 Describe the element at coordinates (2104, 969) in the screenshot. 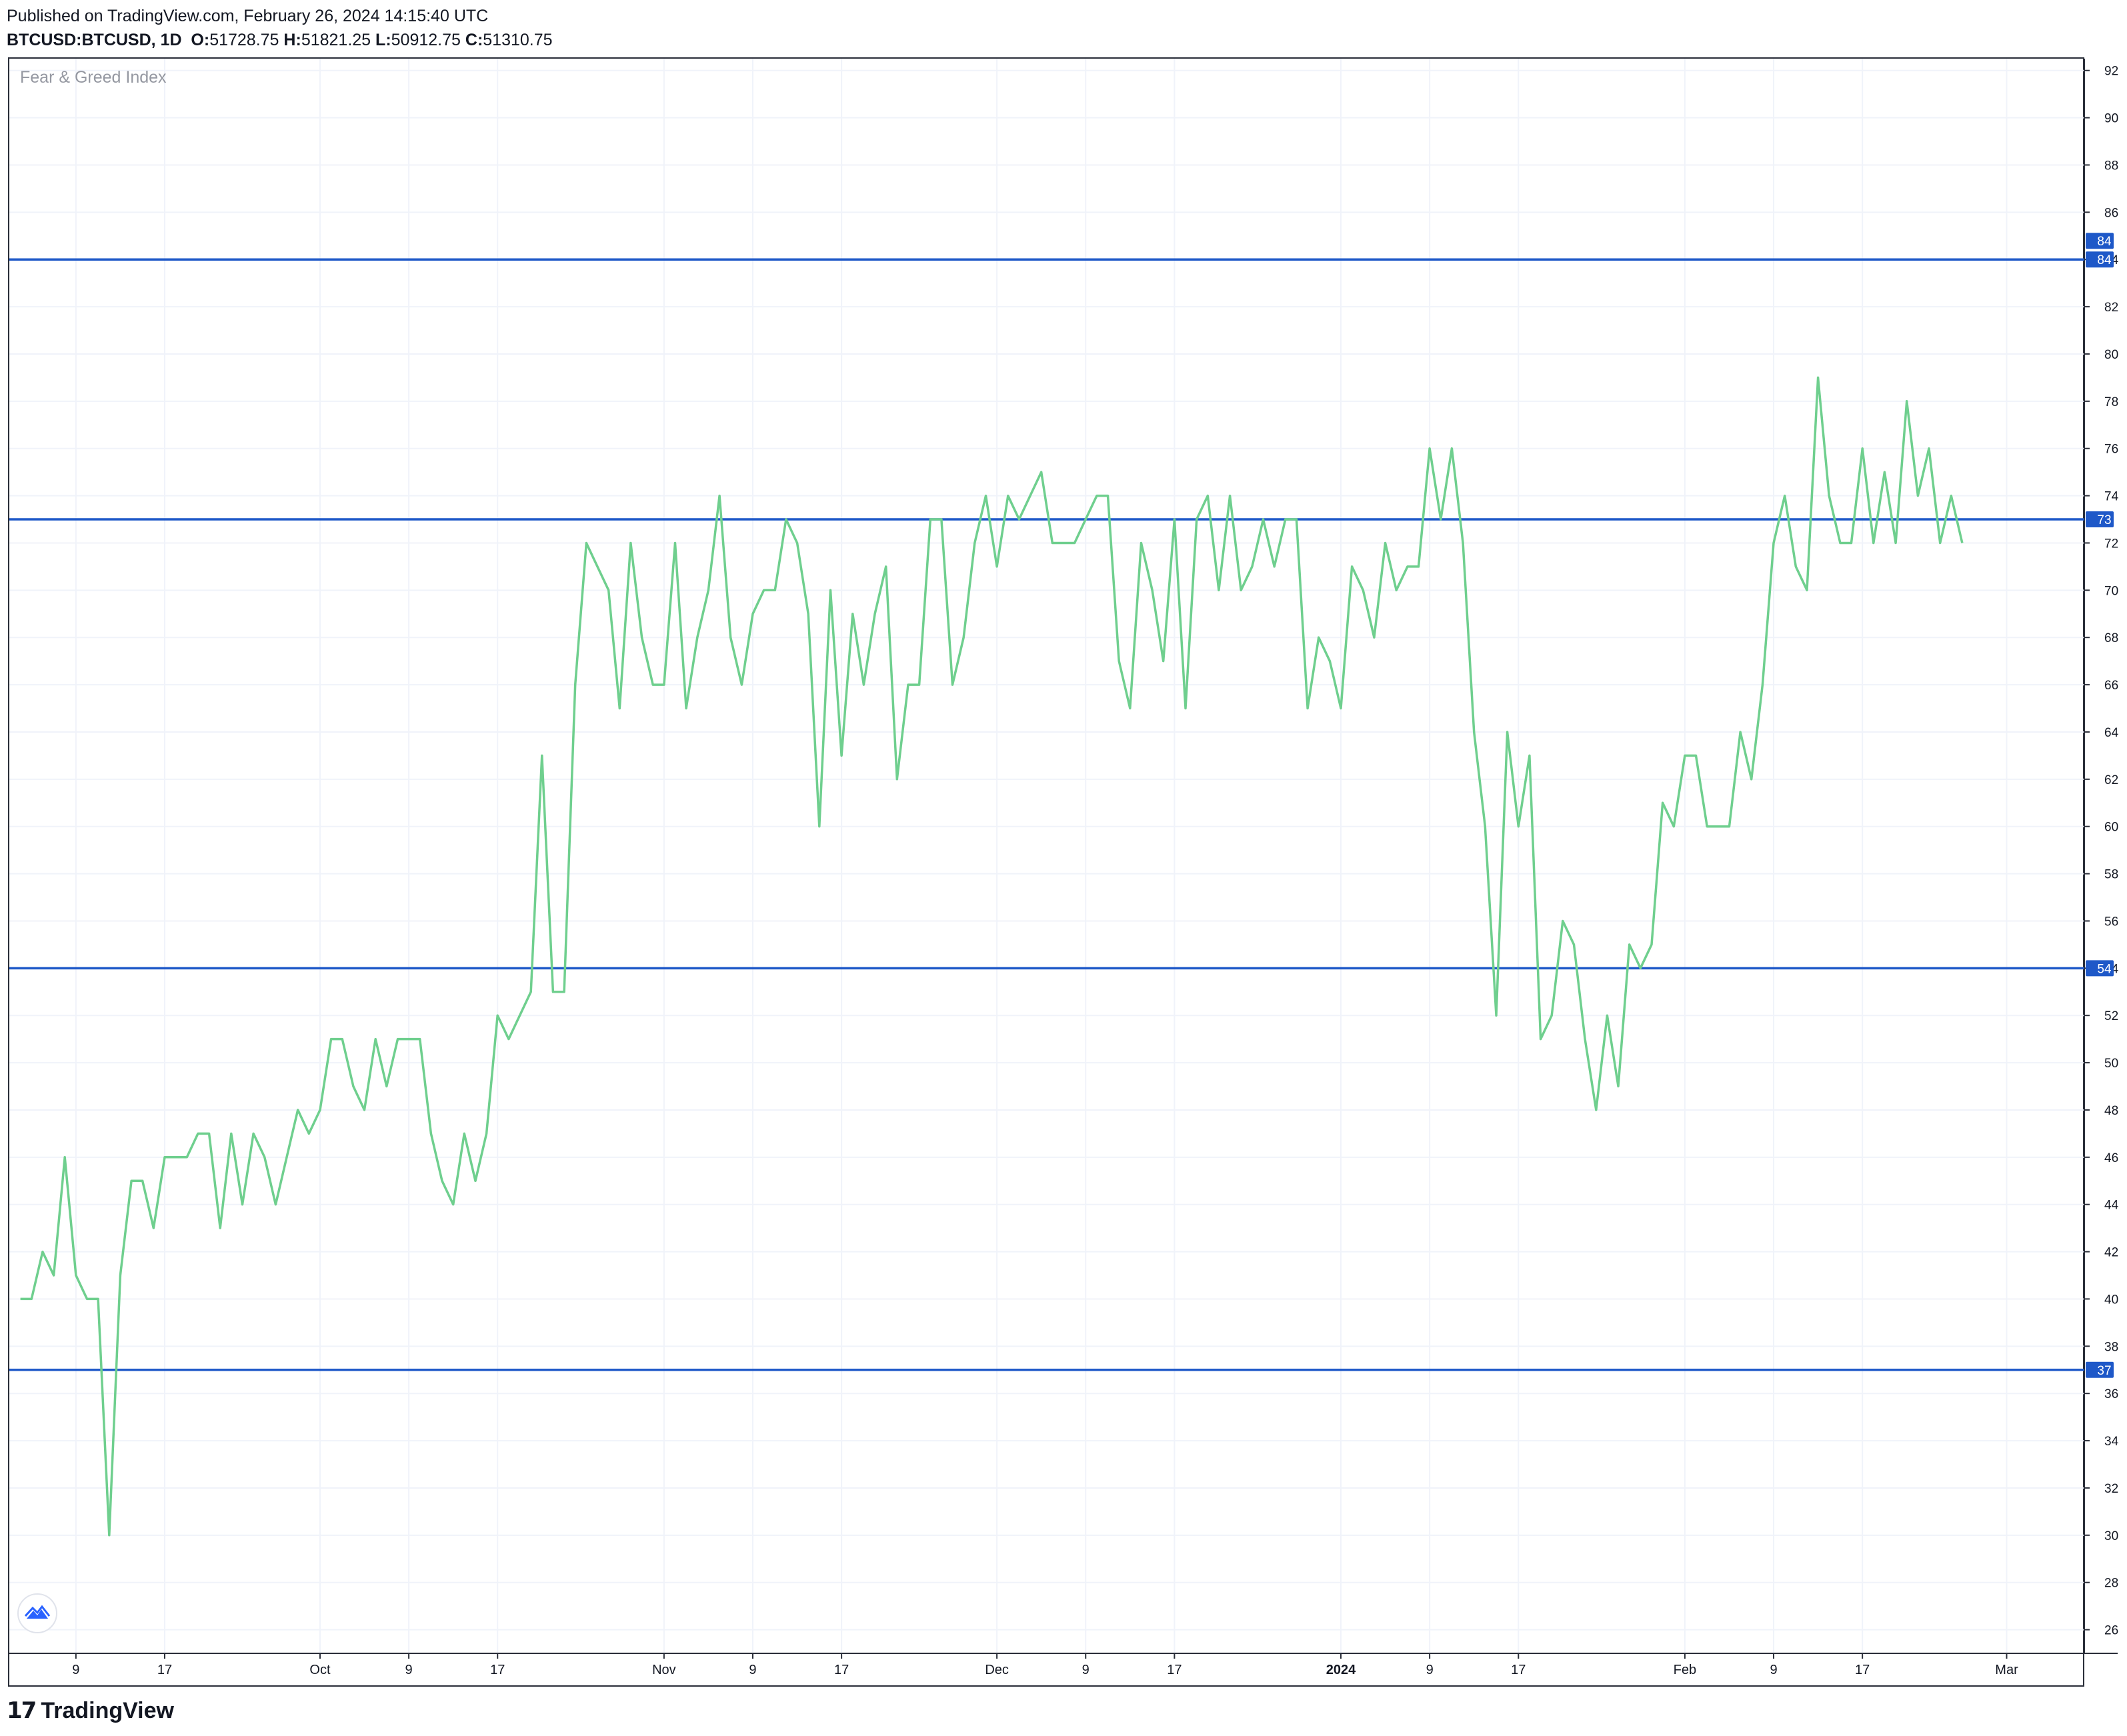

I see `level-price-label: 54` at that location.